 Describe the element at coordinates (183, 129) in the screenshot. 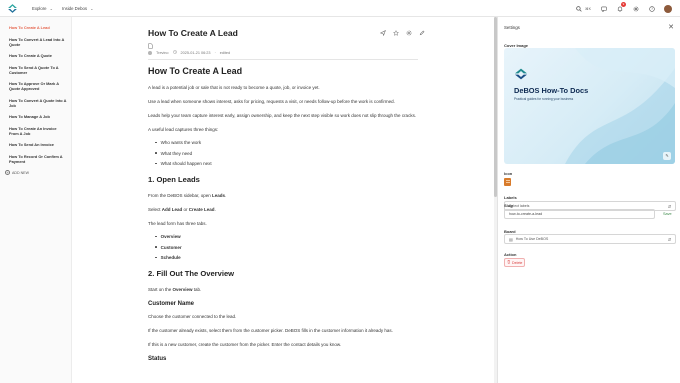

I see `paragraph: A useful lead captures three things:` at that location.